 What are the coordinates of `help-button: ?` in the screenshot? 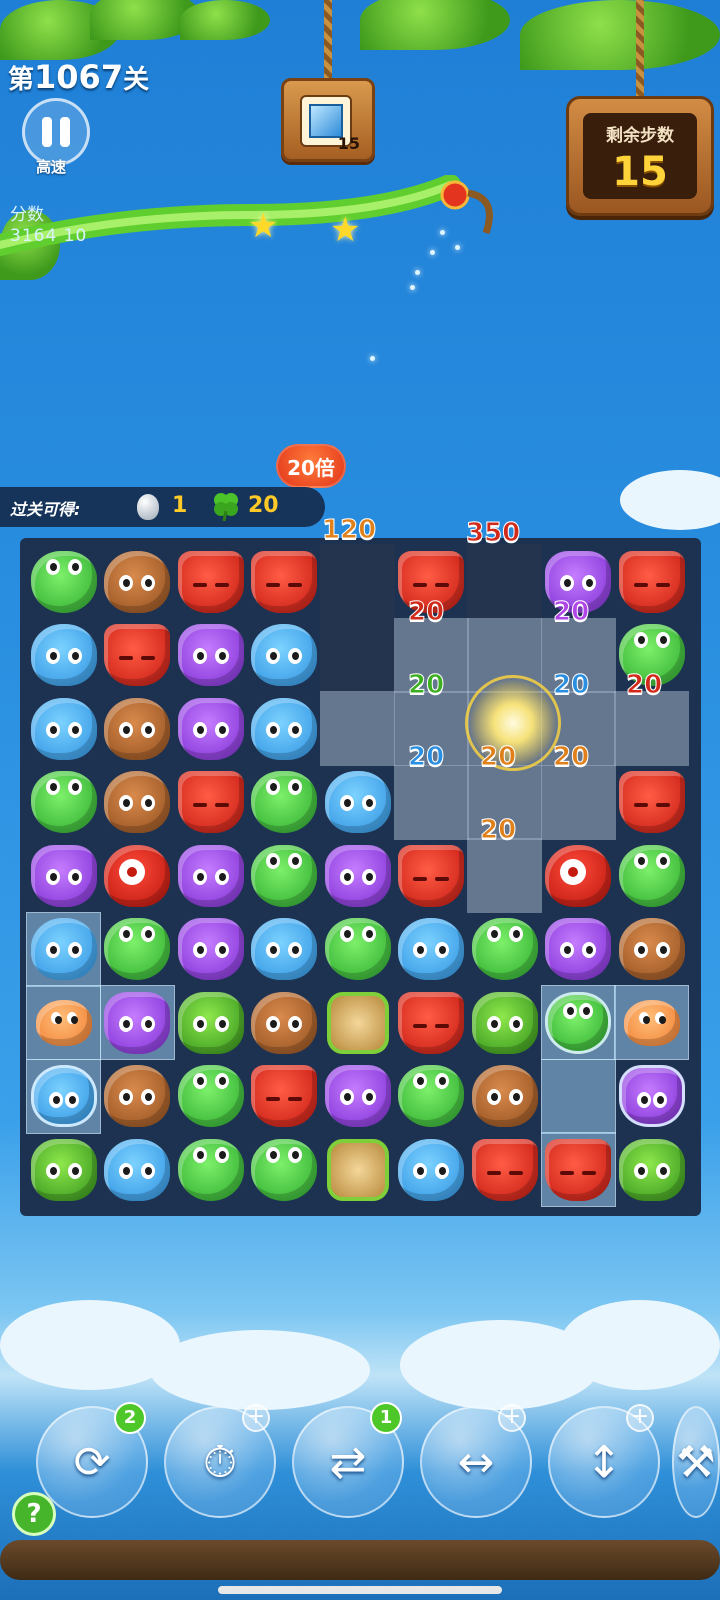 It's located at (34, 1514).